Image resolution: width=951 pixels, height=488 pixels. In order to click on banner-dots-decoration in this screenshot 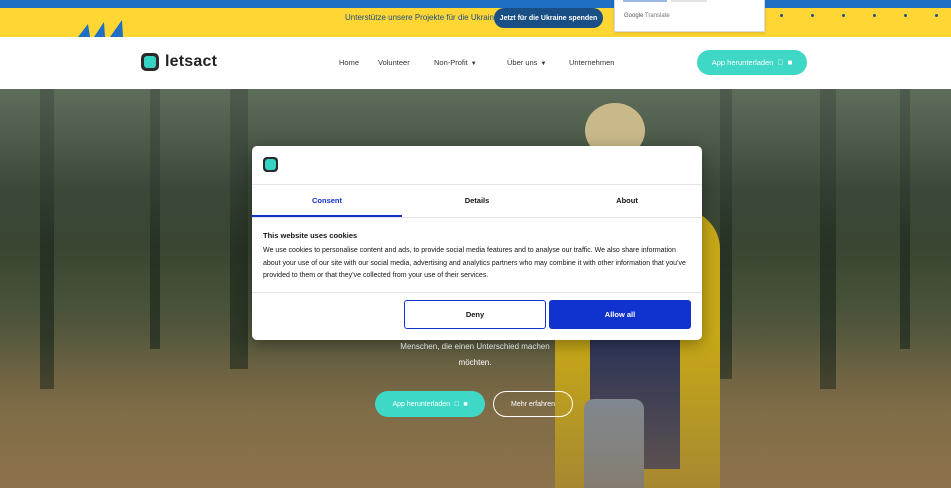, I will do `click(865, 17)`.